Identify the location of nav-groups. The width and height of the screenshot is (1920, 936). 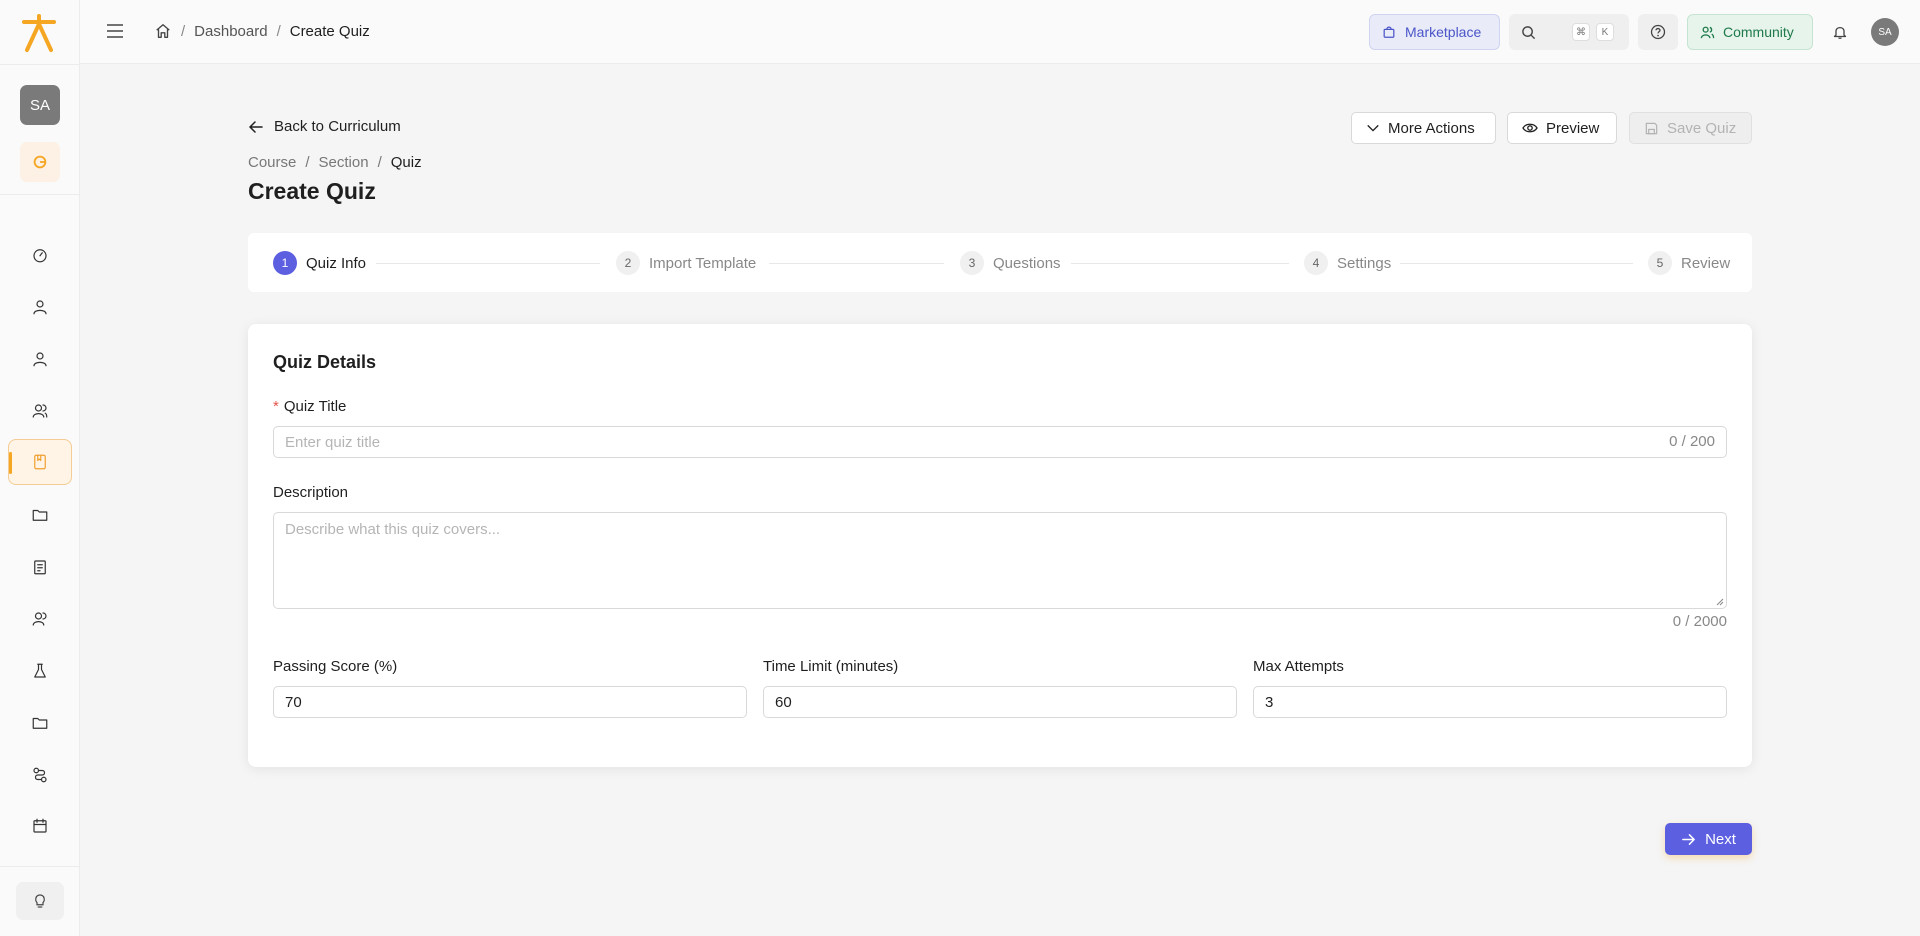
(40, 619).